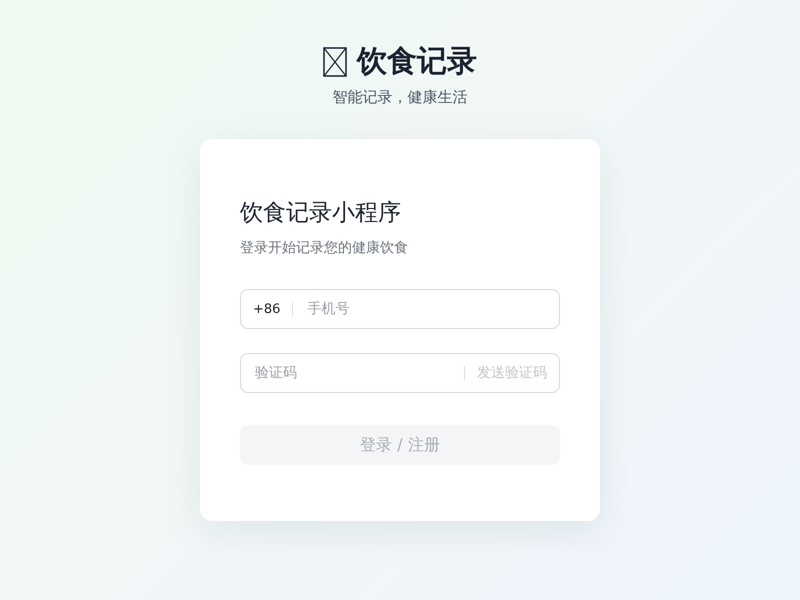 This screenshot has height=600, width=800. I want to click on app-title: 饮食记录, so click(417, 62).